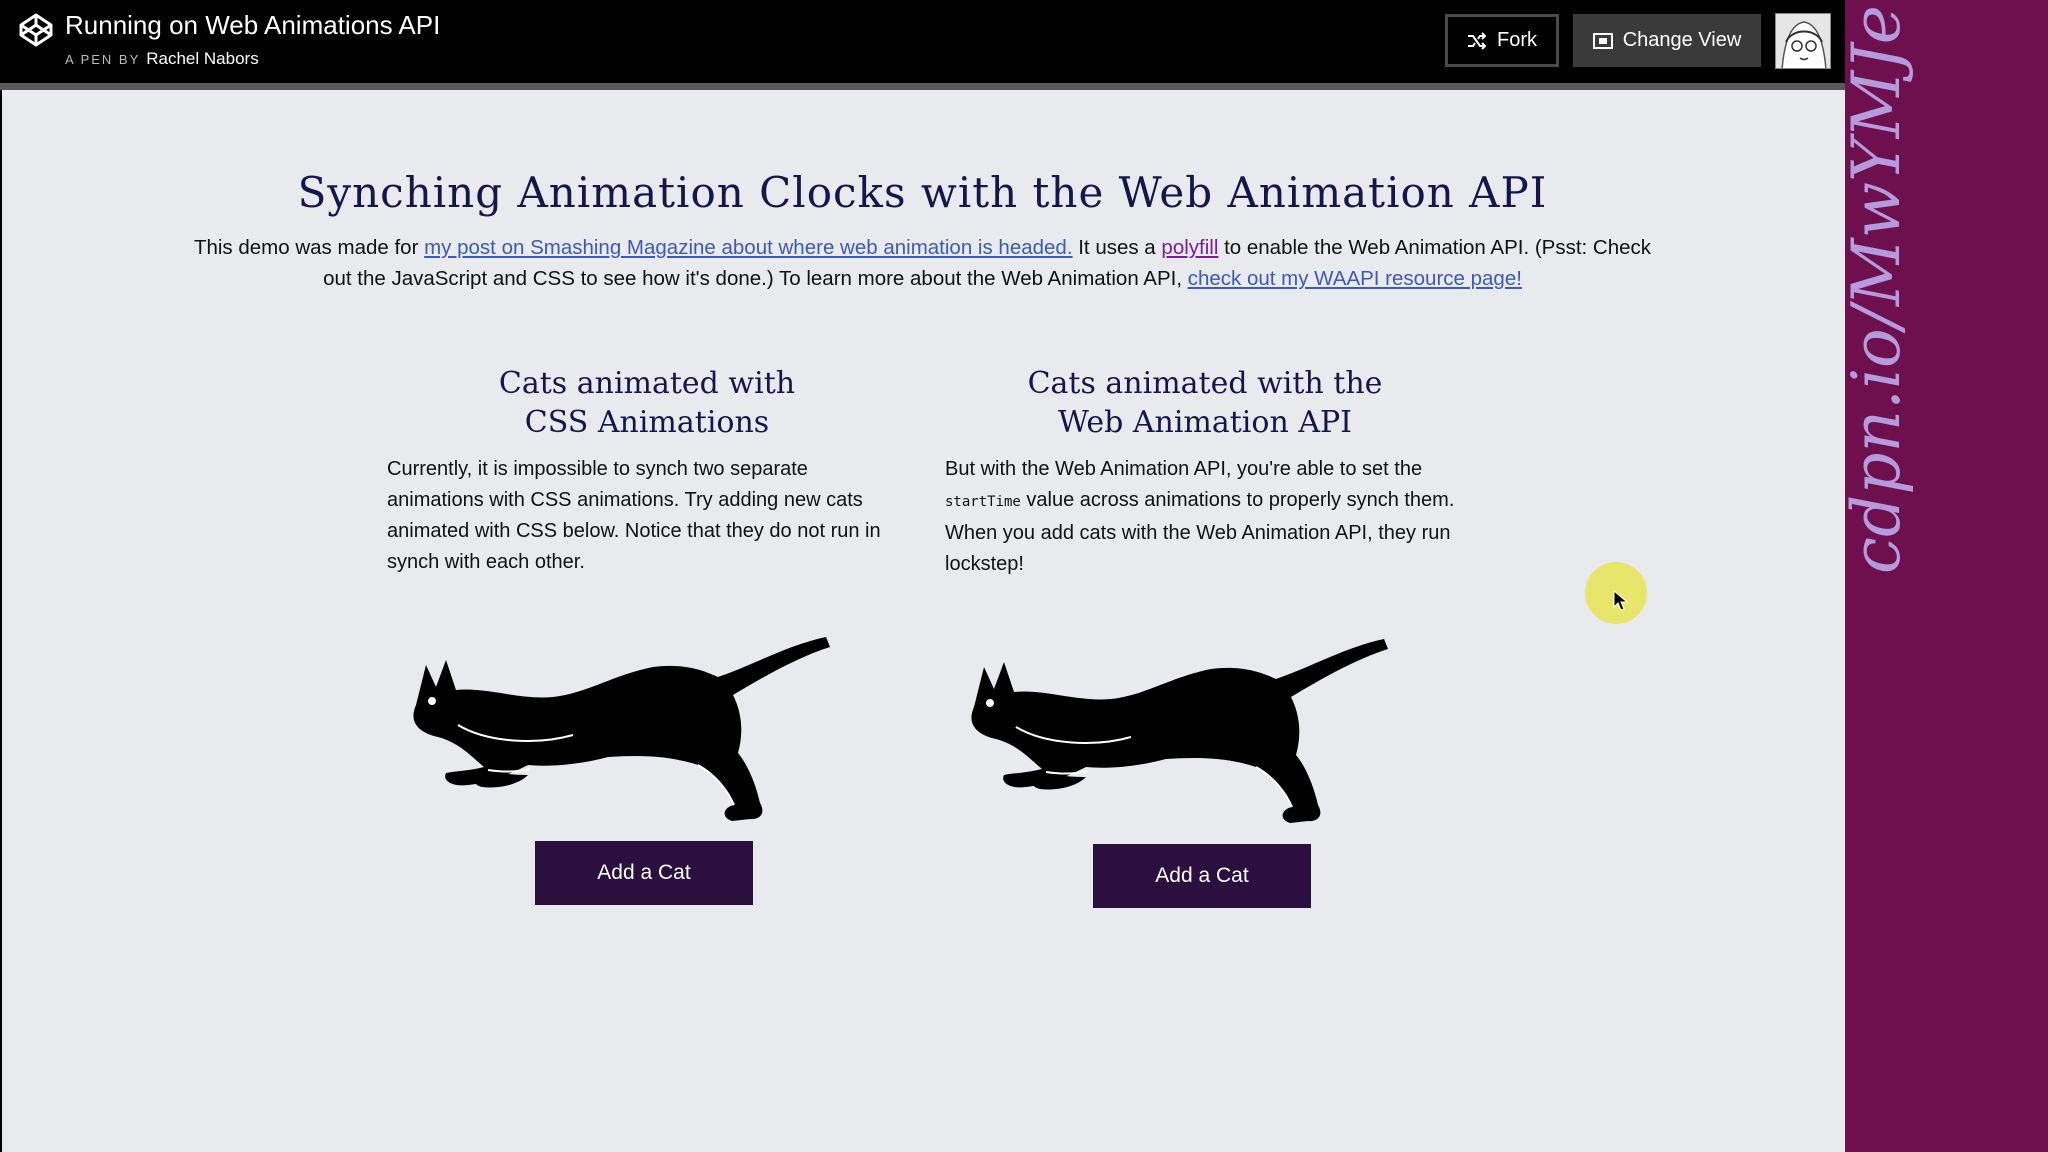 The width and height of the screenshot is (2048, 1152). Describe the element at coordinates (922, 86) in the screenshot. I see `header-divider` at that location.